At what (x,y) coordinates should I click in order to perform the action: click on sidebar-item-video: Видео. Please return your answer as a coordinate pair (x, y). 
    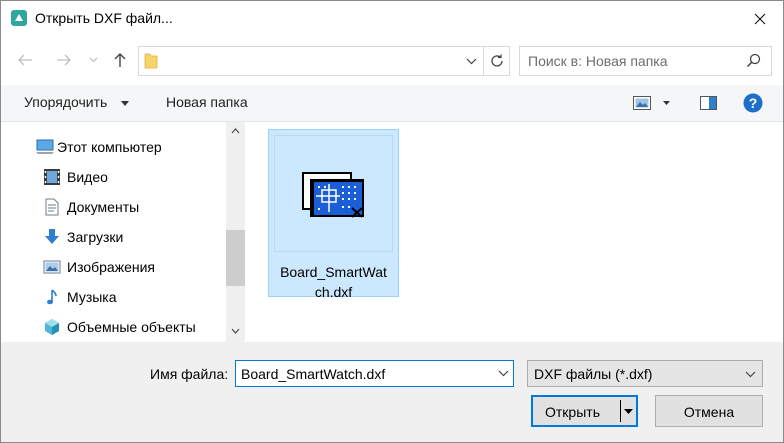
    Looking at the image, I should click on (113, 177).